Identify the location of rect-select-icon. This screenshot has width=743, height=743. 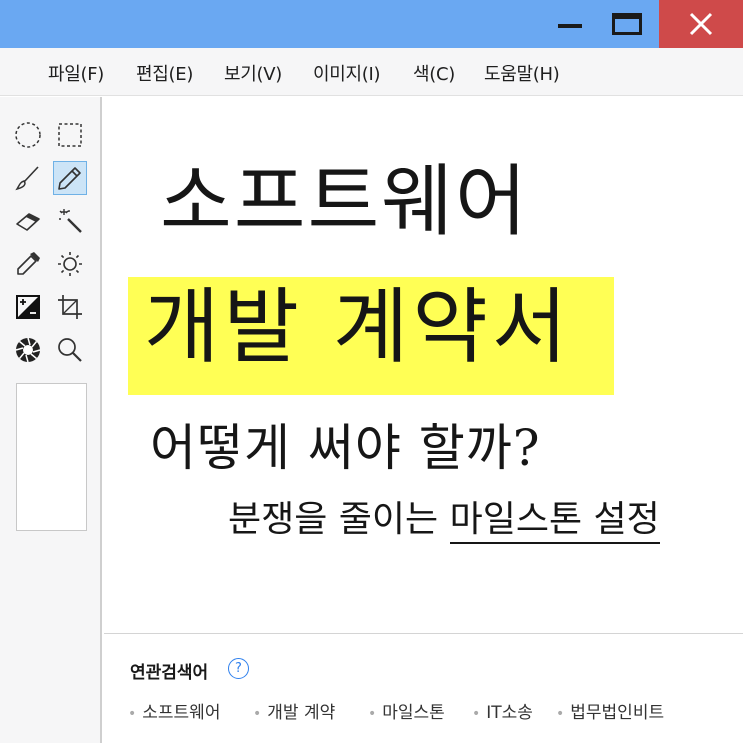
(70, 135).